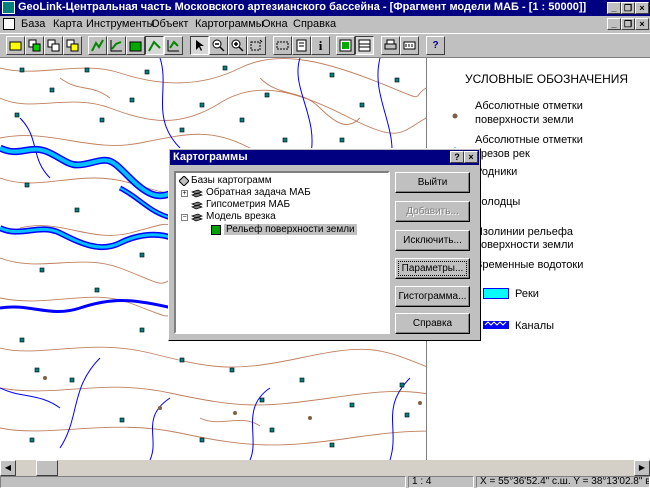 This screenshot has height=488, width=650. What do you see at coordinates (53, 45) in the screenshot?
I see `layers-copy-icon` at bounding box center [53, 45].